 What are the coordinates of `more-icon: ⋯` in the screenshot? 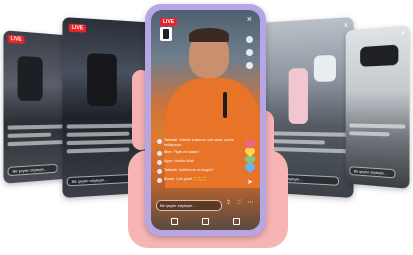 It's located at (250, 203).